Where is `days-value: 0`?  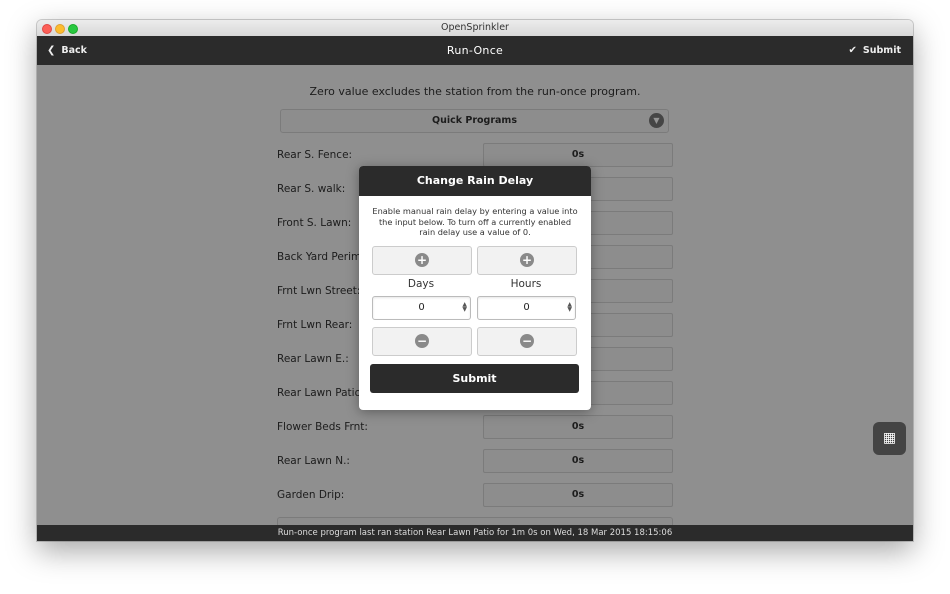 days-value: 0 is located at coordinates (421, 307).